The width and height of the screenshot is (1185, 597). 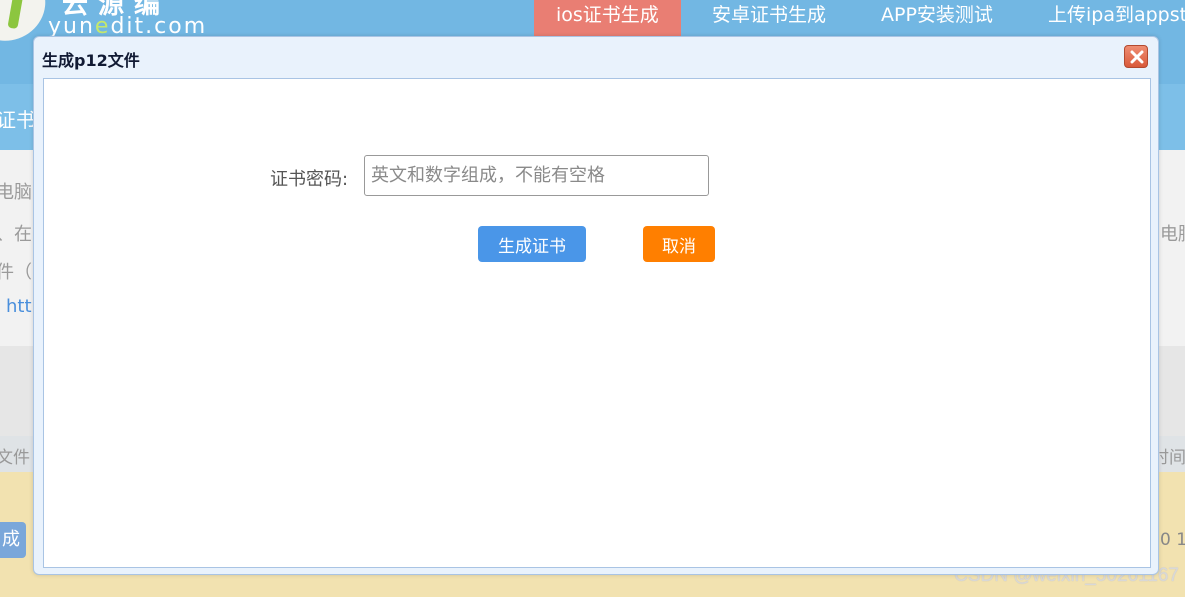 I want to click on instruction-line-3: 件（, so click(x=16, y=272).